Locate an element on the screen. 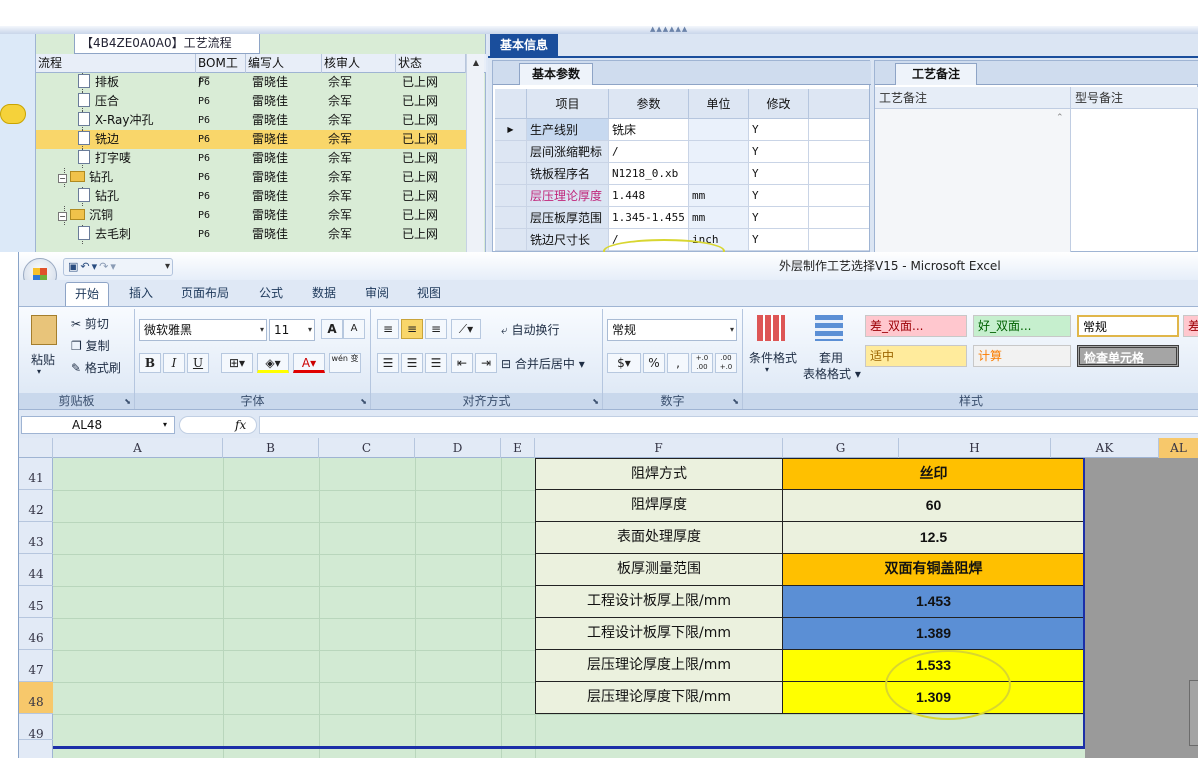  cell-style-swatch: 计算 is located at coordinates (1022, 356).